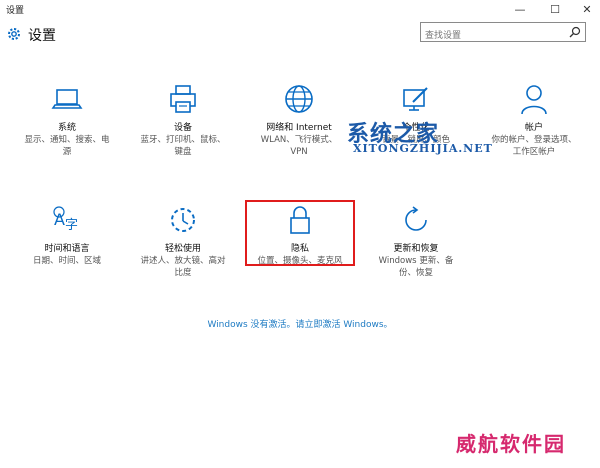  I want to click on gear-icon, so click(14, 34).